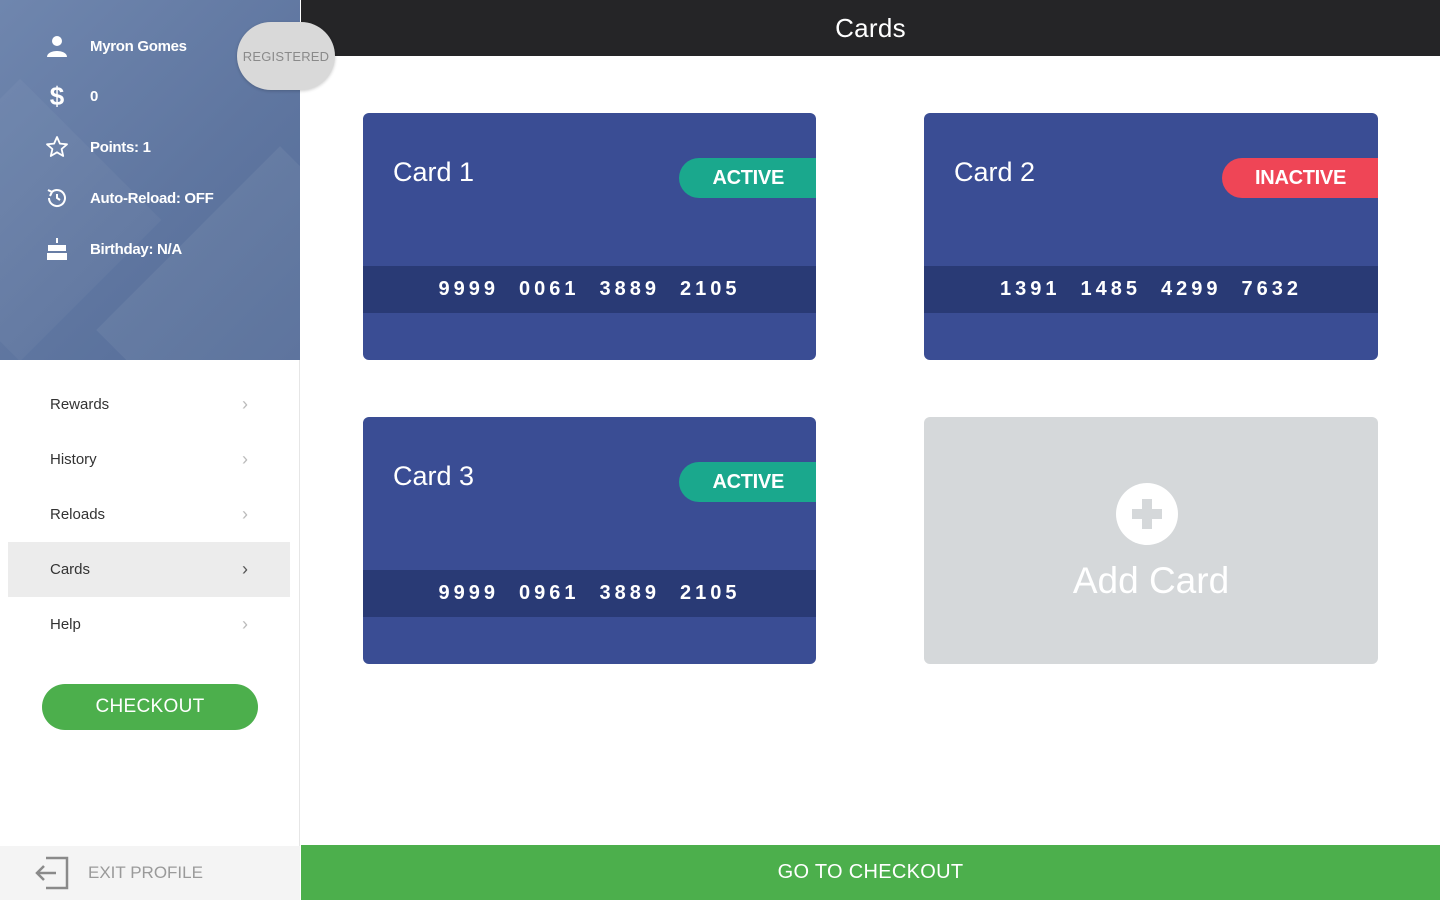  Describe the element at coordinates (78, 514) in the screenshot. I see `sidebar-item-label: Reloads` at that location.